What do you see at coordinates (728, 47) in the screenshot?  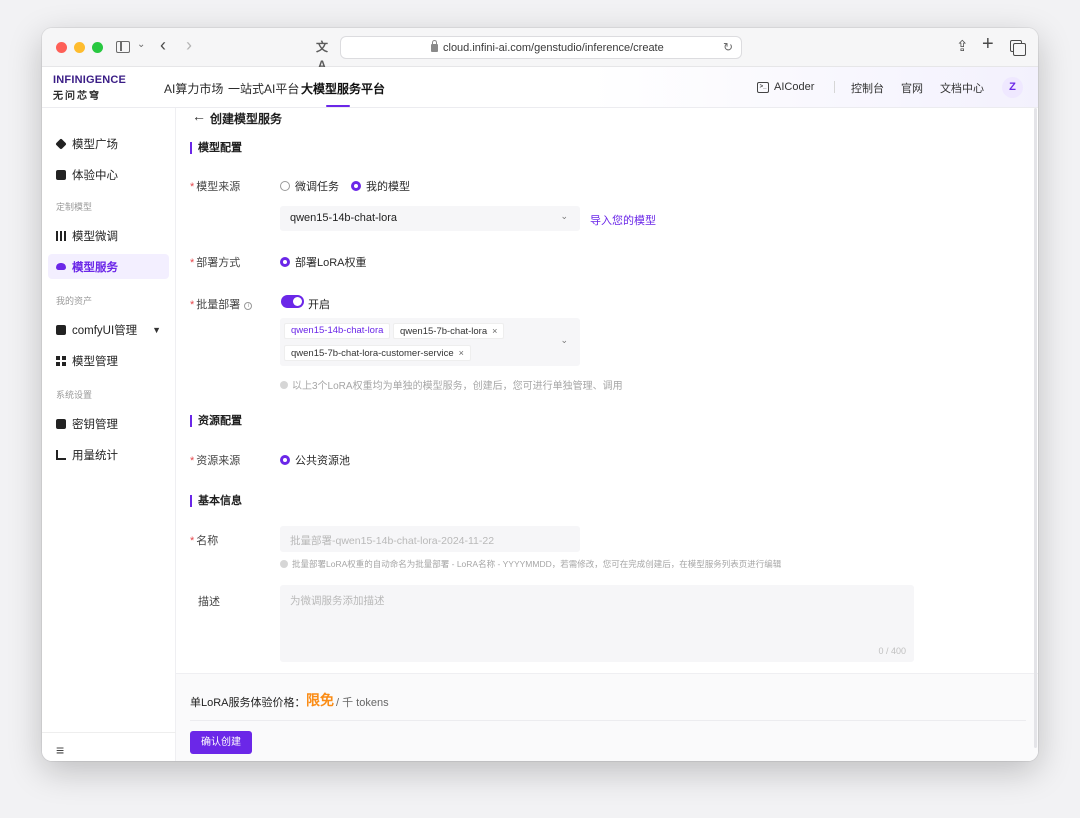 I see `reload-icon: ↻` at bounding box center [728, 47].